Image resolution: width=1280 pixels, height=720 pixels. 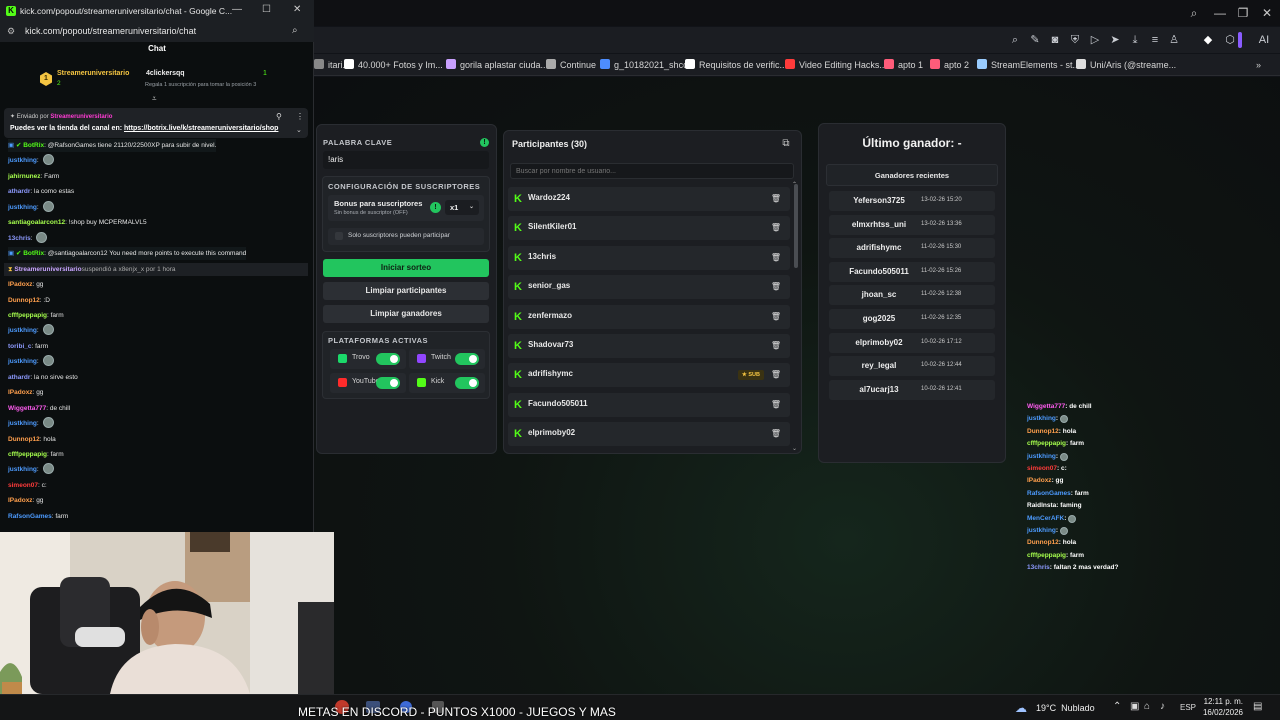 What do you see at coordinates (649, 199) in the screenshot?
I see `participant-row: K Wardoz224 🗑` at bounding box center [649, 199].